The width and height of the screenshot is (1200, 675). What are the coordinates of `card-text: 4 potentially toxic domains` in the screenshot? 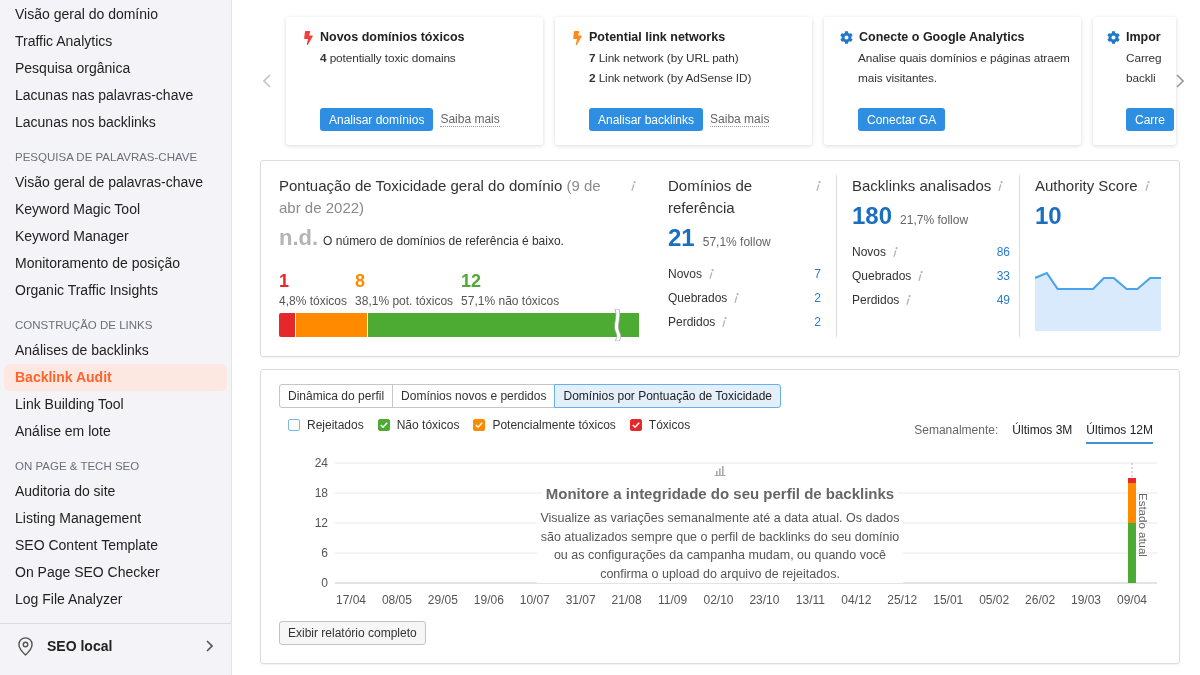 It's located at (388, 58).